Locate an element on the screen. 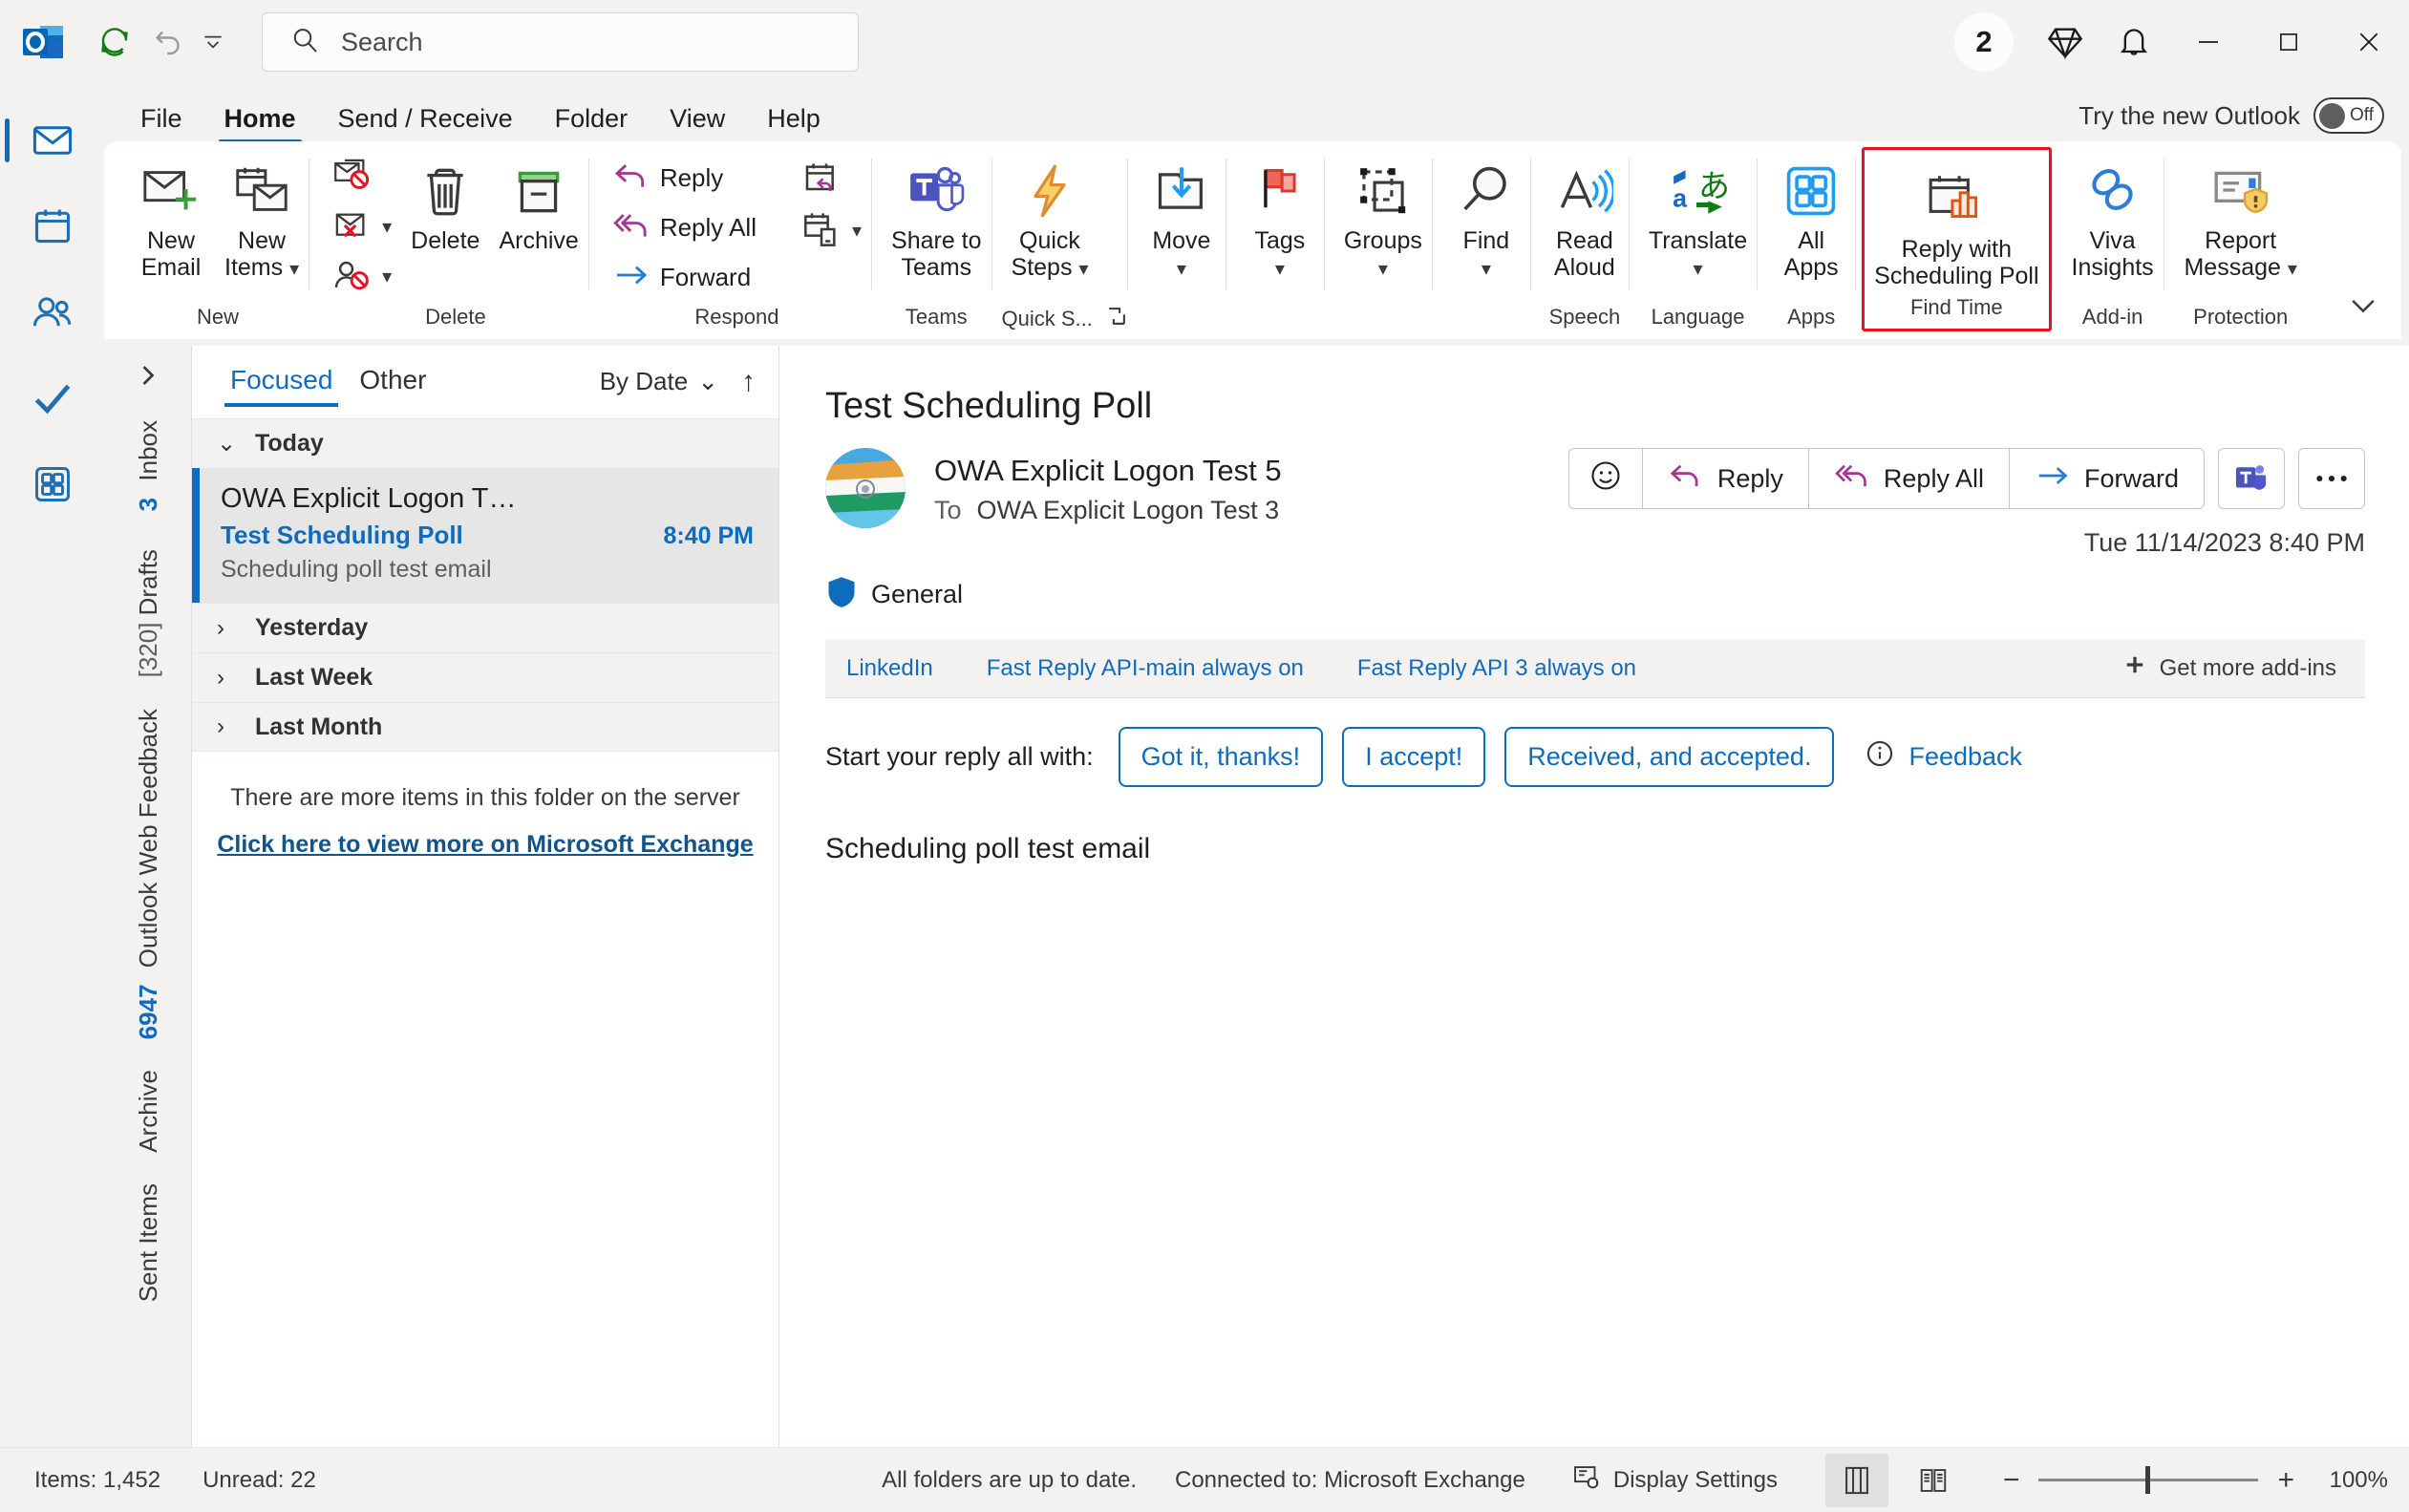 The width and height of the screenshot is (2409, 1512). junk-button: ▾ is located at coordinates (362, 227).